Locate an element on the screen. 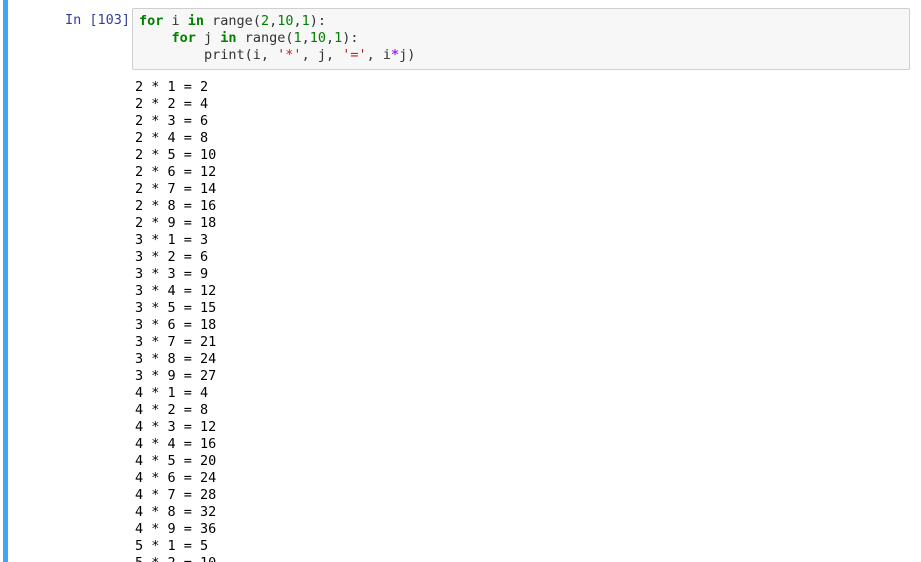 Image resolution: width=921 pixels, height=562 pixels. code-line: print(i, '*', j, '=', i*j) is located at coordinates (277, 55).